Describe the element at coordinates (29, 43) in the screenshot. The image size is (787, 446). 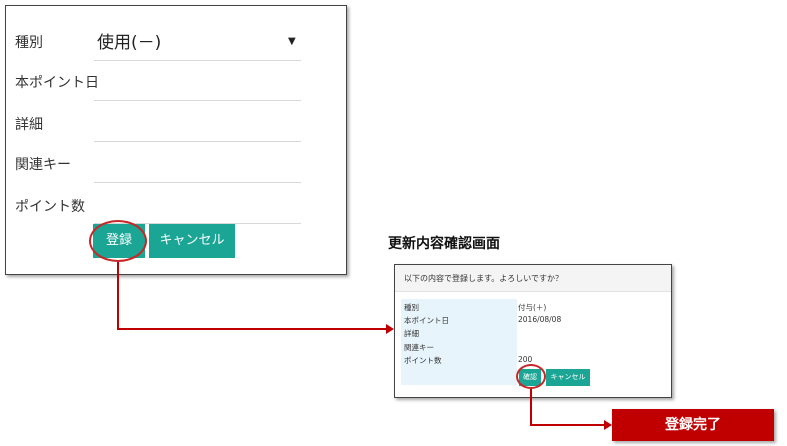
I see `type-label: 種別` at that location.